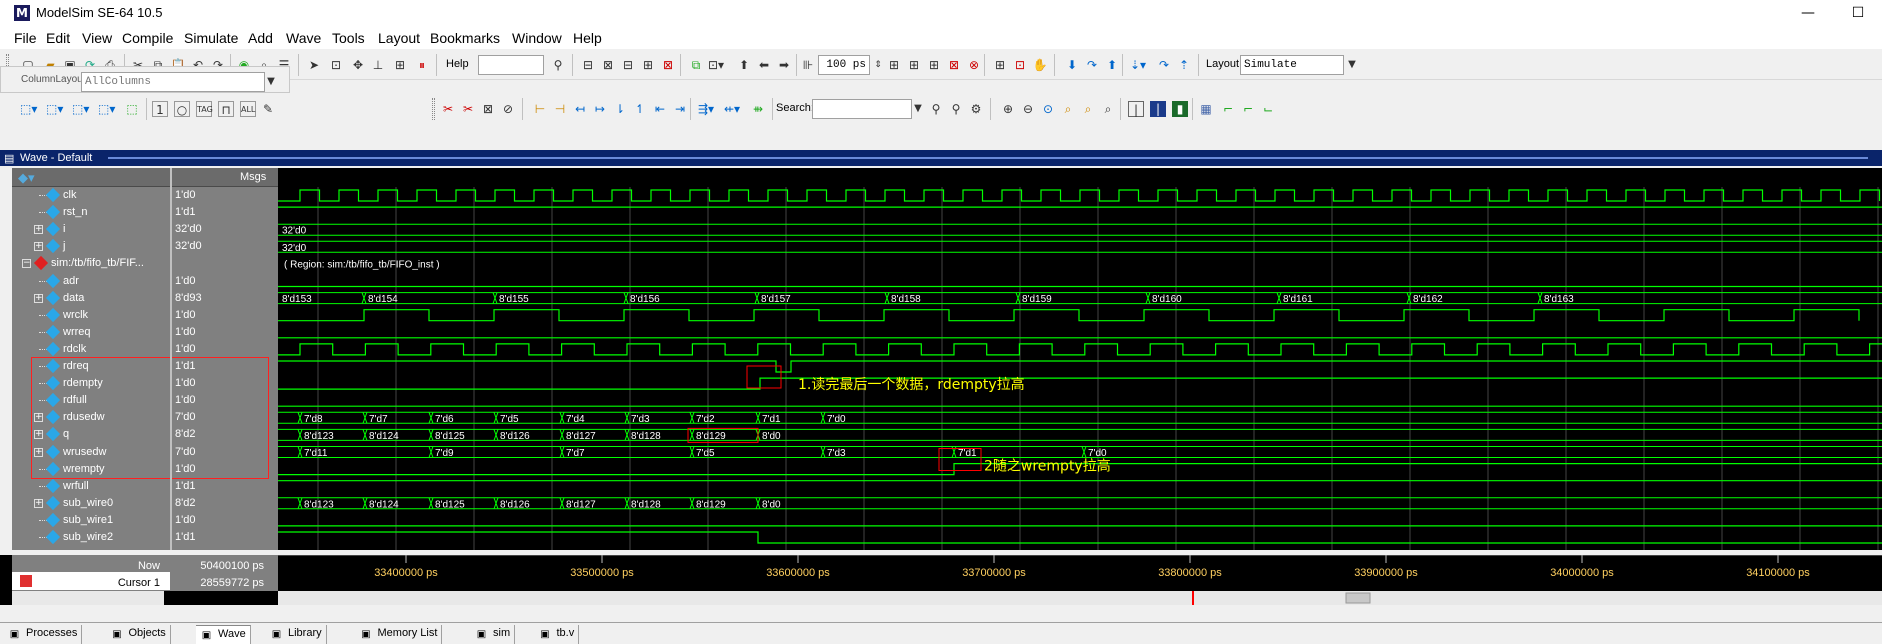 The image size is (1882, 644). I want to click on performance-icon: ⊞, so click(1000, 65).